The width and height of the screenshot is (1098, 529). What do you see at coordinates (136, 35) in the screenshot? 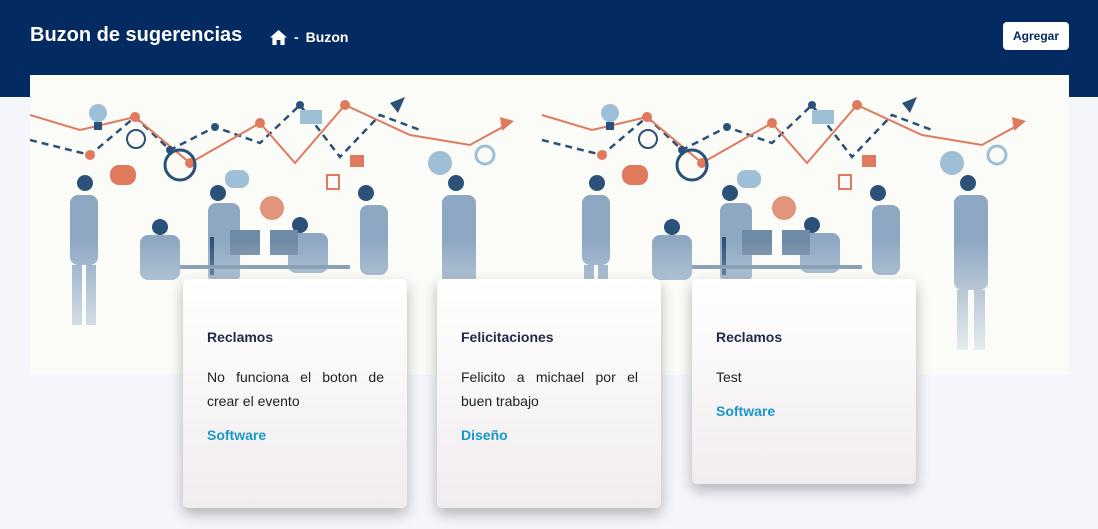
I see `page-title: Buzon de sugerencias` at bounding box center [136, 35].